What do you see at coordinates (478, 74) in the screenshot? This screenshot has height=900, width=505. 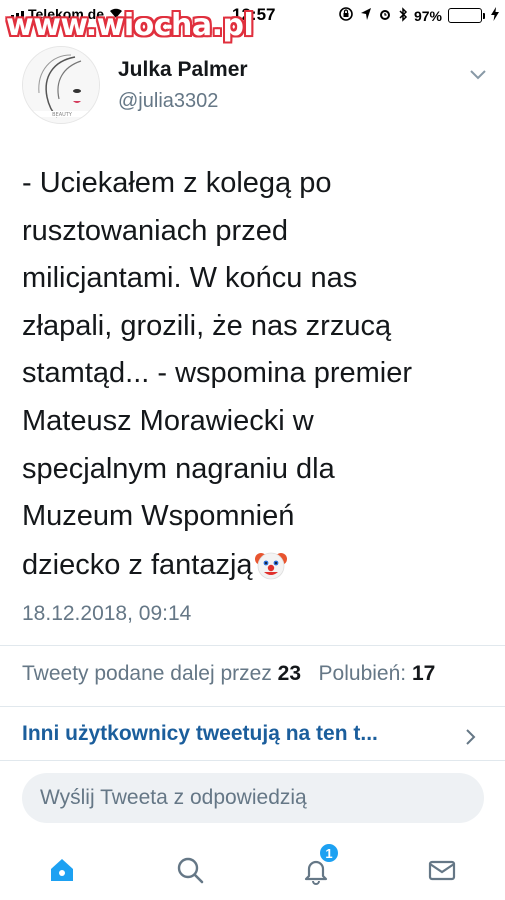 I see `chevron-down-icon` at bounding box center [478, 74].